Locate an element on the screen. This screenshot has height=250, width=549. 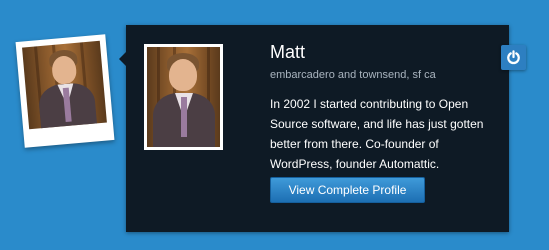
profile-location: embarcadero and townsend, sf ca is located at coordinates (353, 75).